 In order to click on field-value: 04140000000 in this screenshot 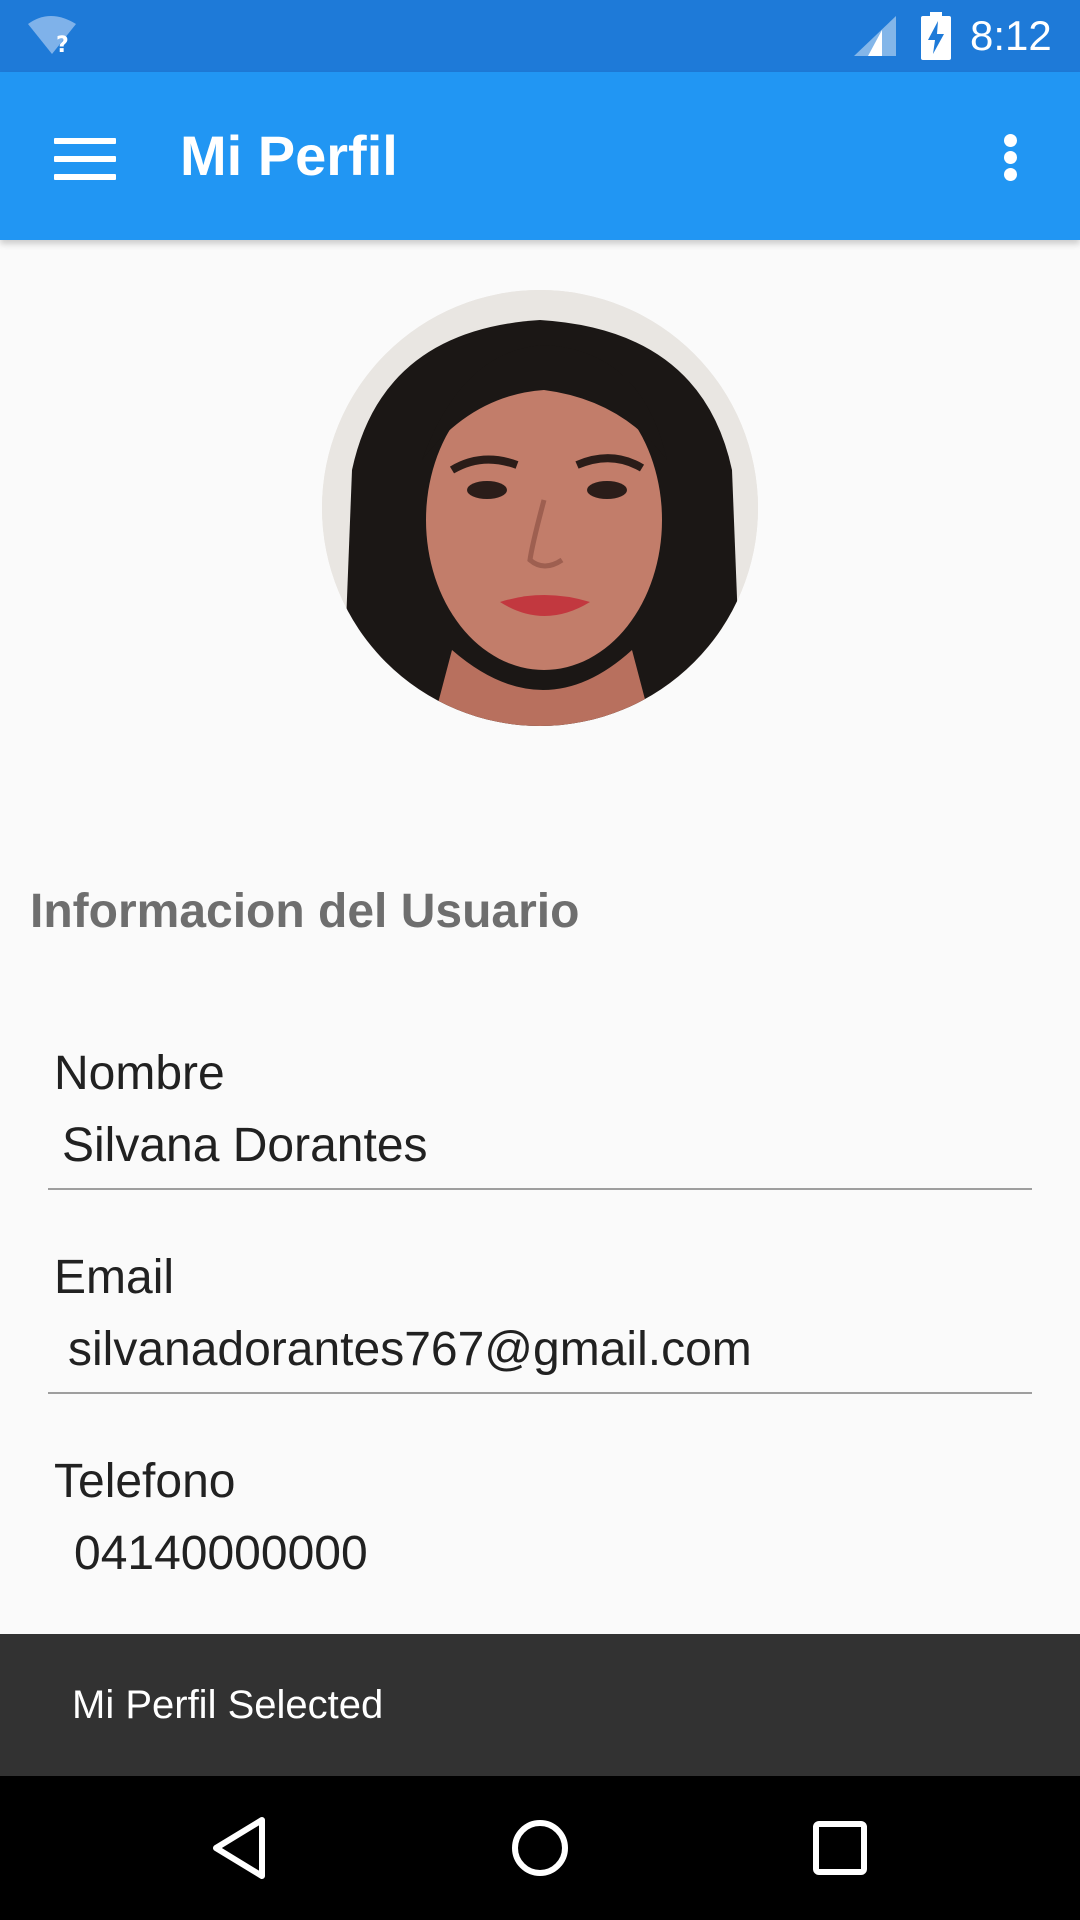, I will do `click(221, 1554)`.